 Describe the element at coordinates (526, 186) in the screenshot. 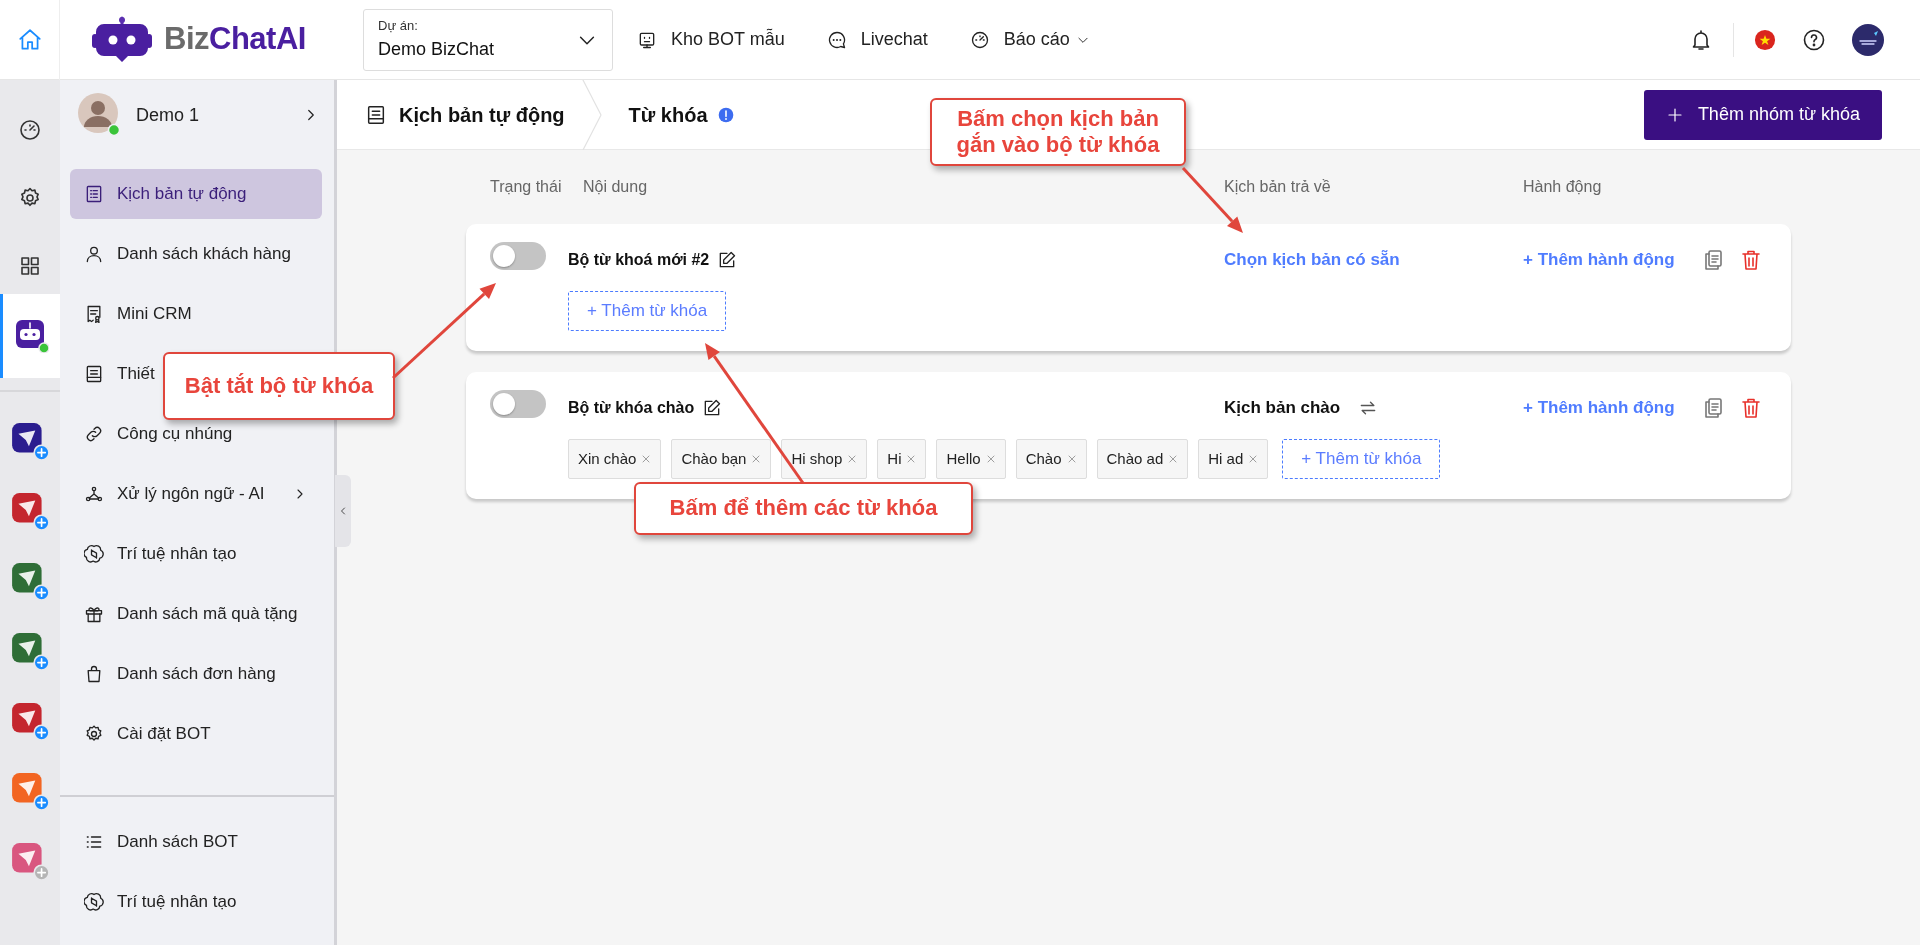

I see `column-header: Trạng thái` at that location.